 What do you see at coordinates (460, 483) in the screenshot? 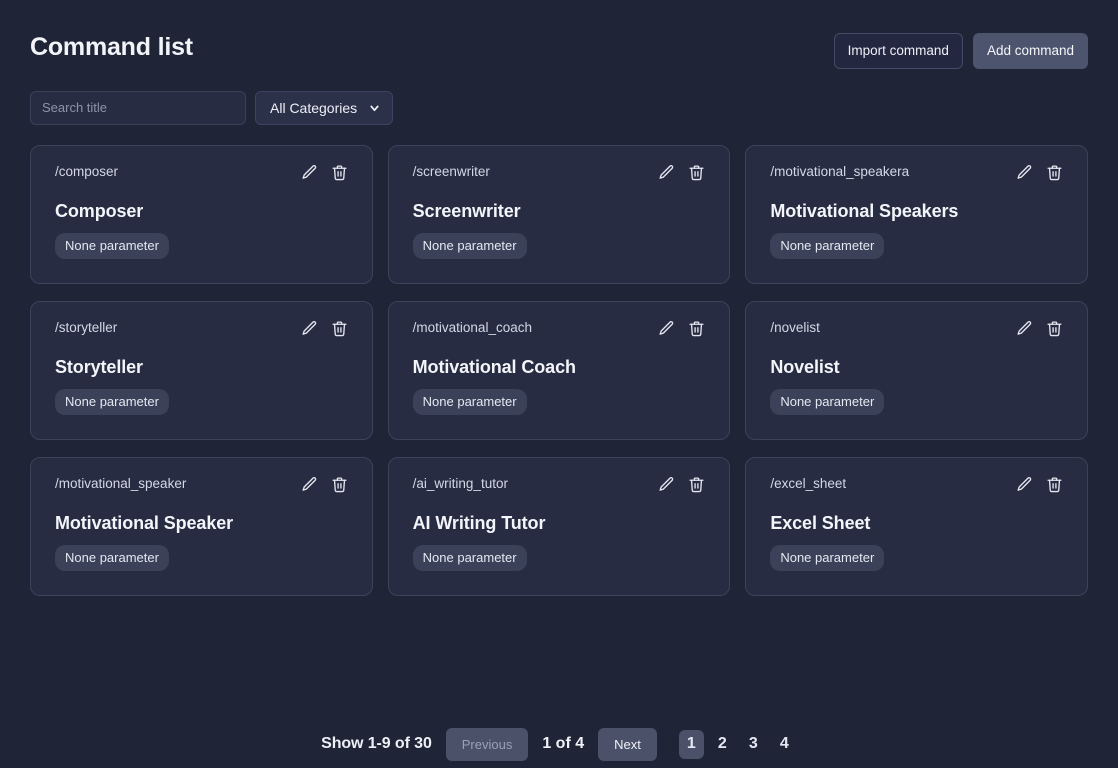
I see `command-slug: /ai_writing_tutor` at bounding box center [460, 483].